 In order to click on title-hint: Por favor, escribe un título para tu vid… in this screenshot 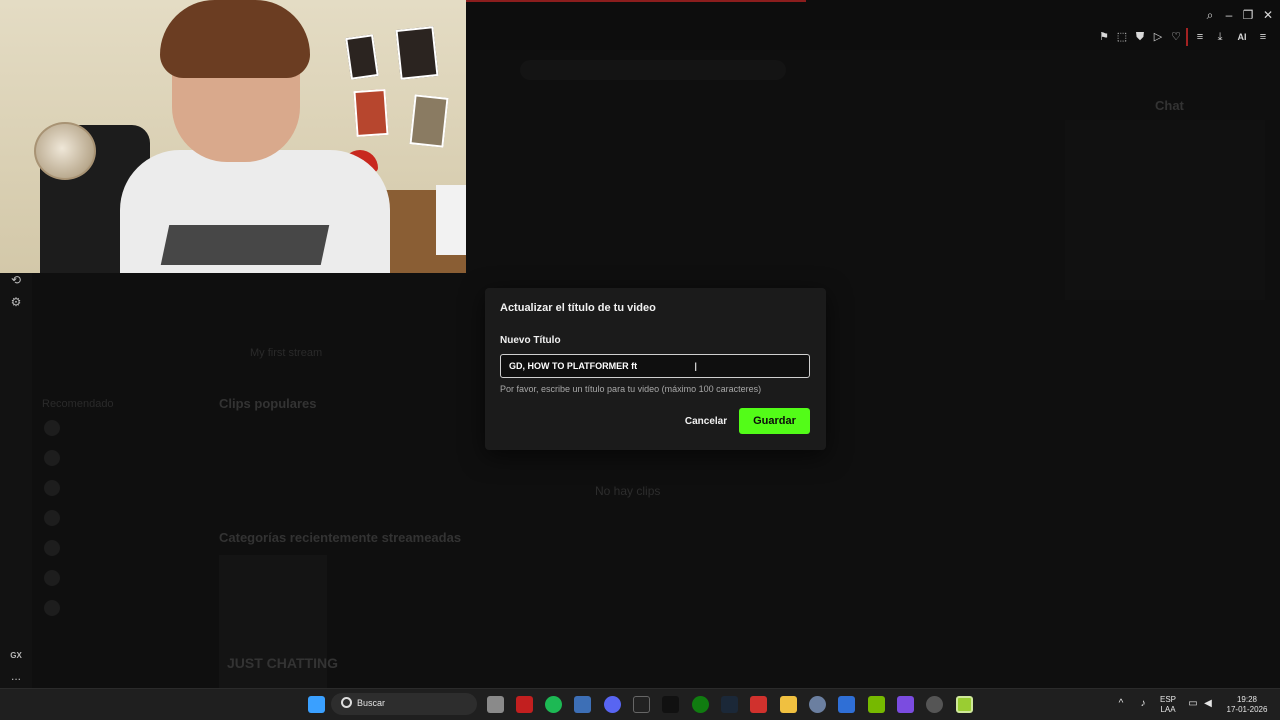, I will do `click(631, 389)`.